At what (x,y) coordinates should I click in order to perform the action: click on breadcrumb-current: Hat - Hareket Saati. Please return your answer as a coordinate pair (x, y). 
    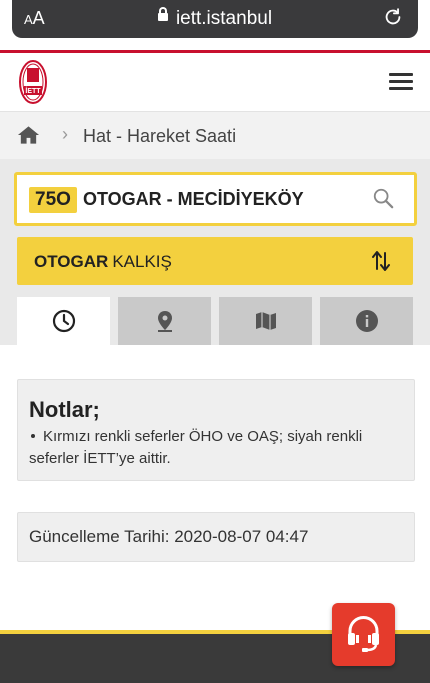
    Looking at the image, I should click on (160, 136).